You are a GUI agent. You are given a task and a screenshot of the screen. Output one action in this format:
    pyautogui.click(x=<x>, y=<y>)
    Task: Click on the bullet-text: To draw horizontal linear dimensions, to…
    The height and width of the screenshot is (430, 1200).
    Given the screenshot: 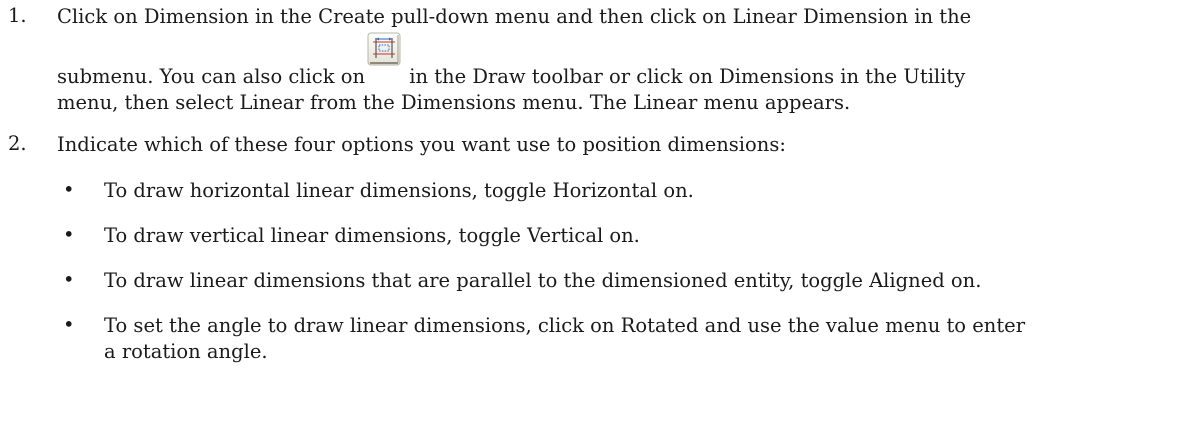 What is the action you would take?
    pyautogui.click(x=399, y=190)
    